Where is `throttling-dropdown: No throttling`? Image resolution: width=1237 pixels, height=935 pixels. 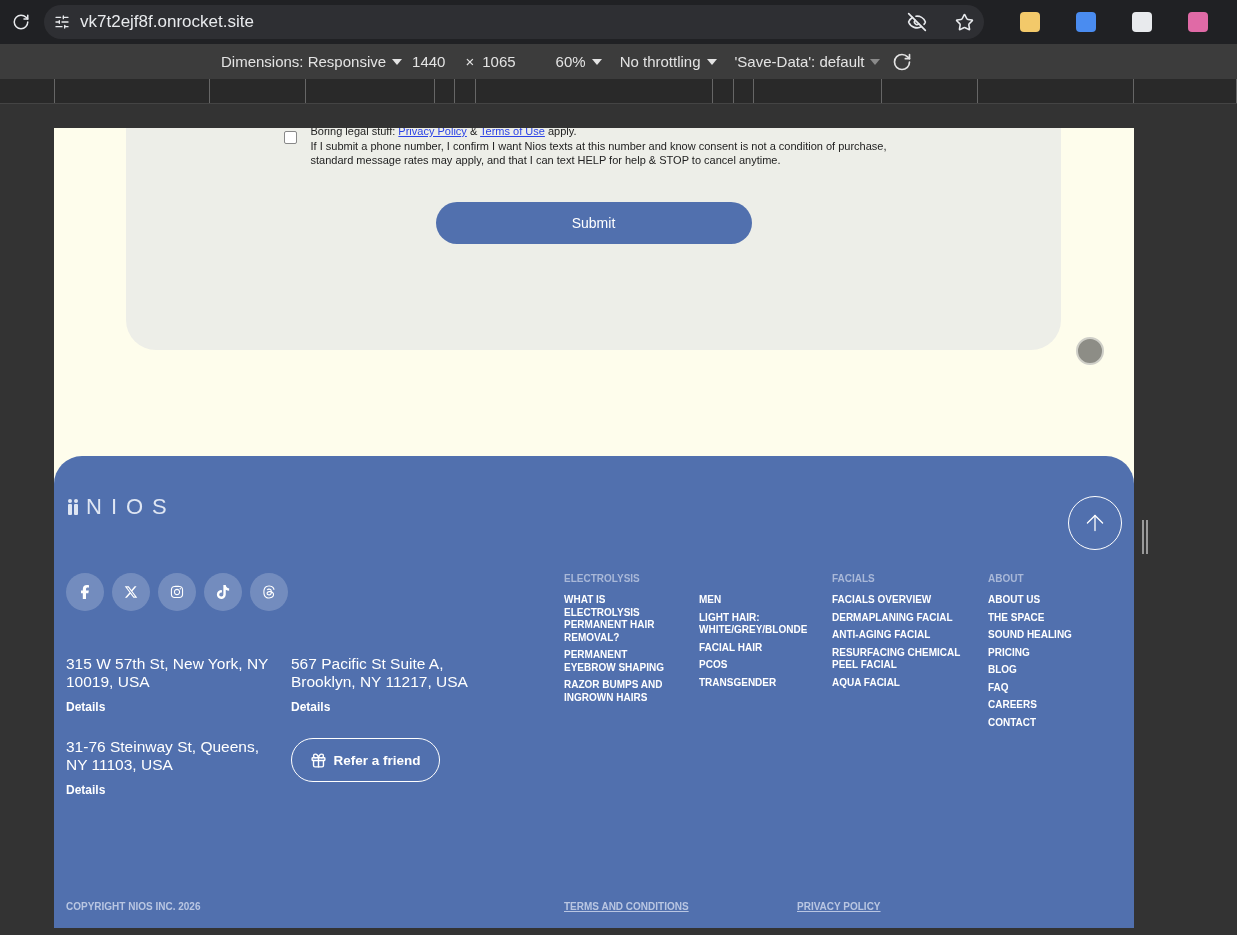 throttling-dropdown: No throttling is located at coordinates (668, 61).